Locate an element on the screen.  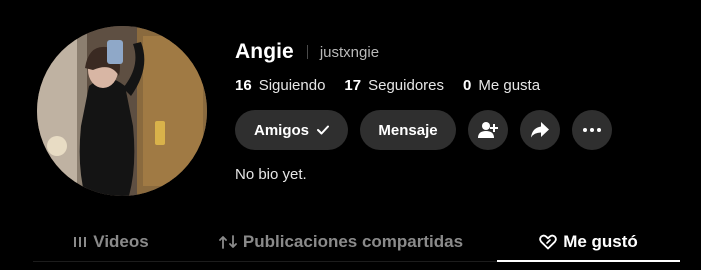
stat-following: 16 Siguiendo is located at coordinates (280, 85).